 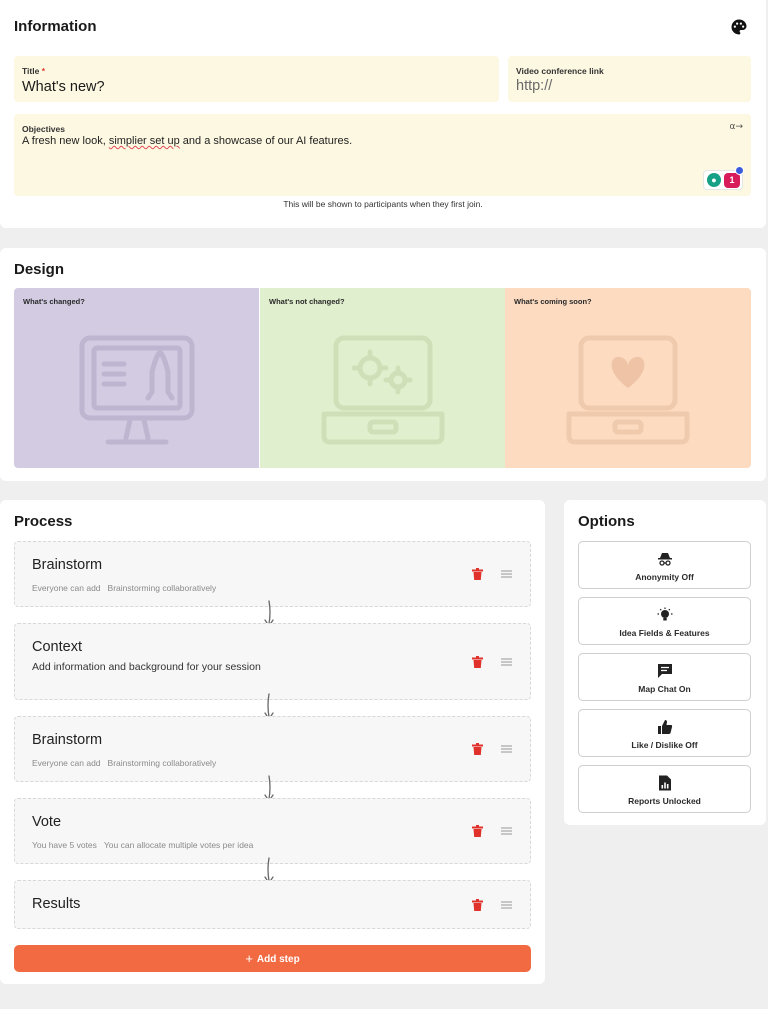 I want to click on step-title: Context, so click(x=57, y=647).